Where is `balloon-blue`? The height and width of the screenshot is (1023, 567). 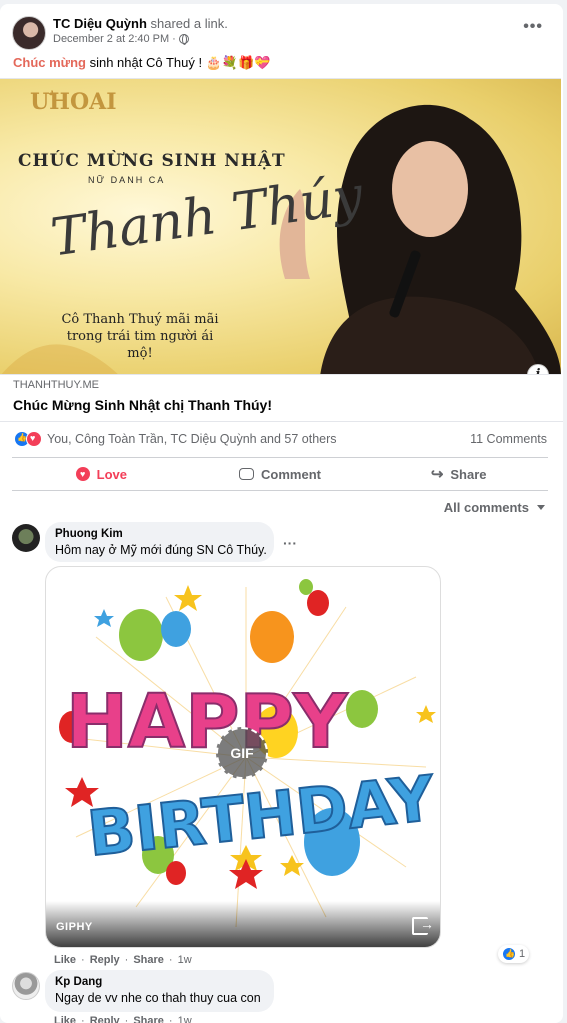 balloon-blue is located at coordinates (176, 629).